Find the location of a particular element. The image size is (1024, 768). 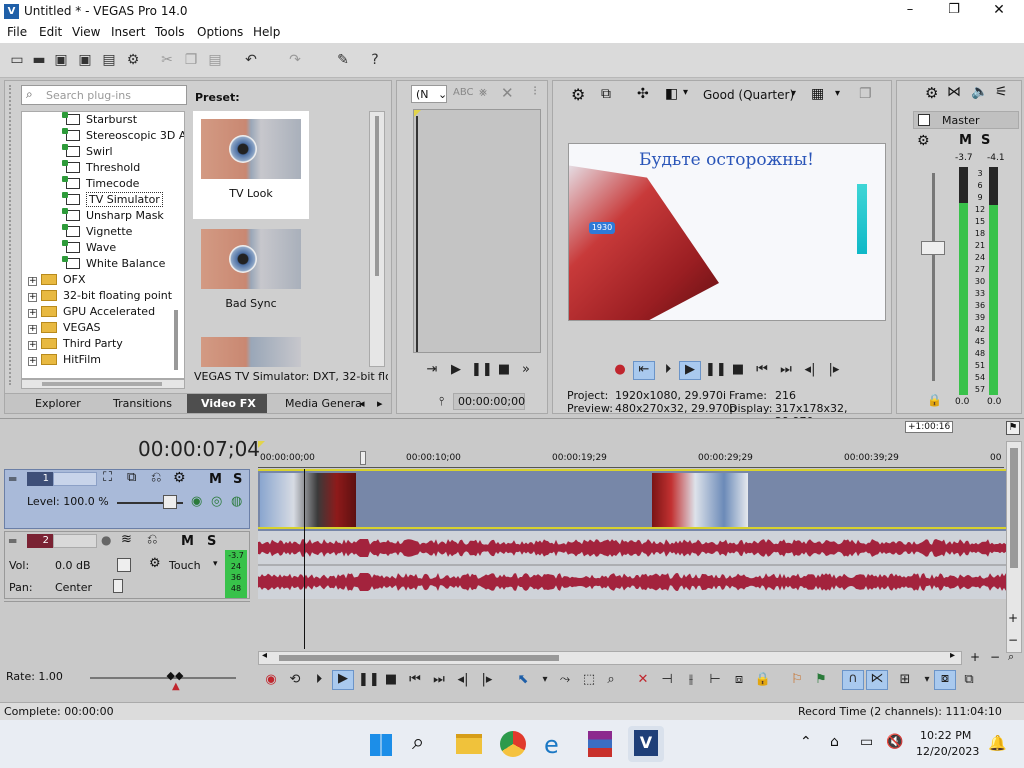

envelope-tool-icon: ⤳ is located at coordinates (565, 680).